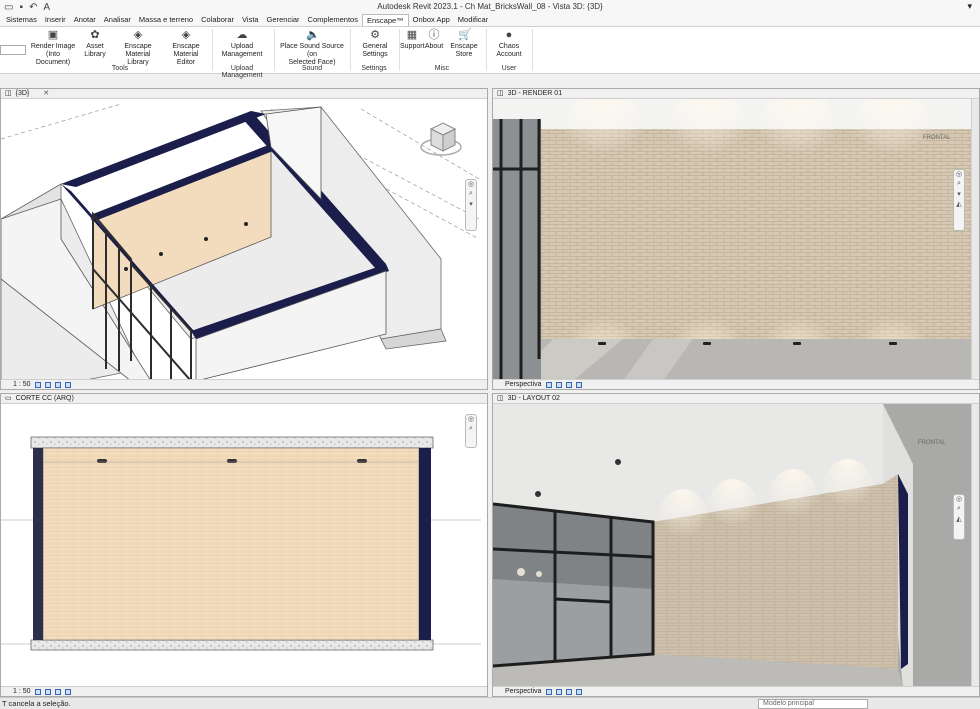 This screenshot has height=709, width=980. Describe the element at coordinates (53, 48) in the screenshot. I see `render-image-button: ▣ Render Image (Into Document)` at that location.